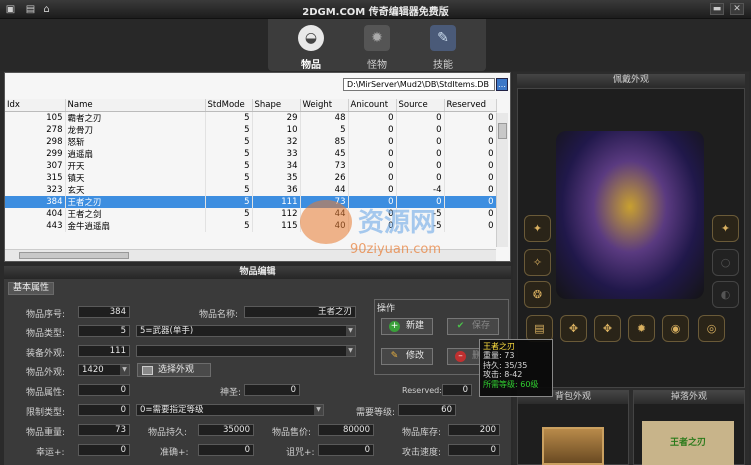 Image resolution: width=751 pixels, height=465 pixels. What do you see at coordinates (251, 129) in the screenshot?
I see `table-row: 278 龙骨刀 5 10 5 0 0 0` at bounding box center [251, 129].